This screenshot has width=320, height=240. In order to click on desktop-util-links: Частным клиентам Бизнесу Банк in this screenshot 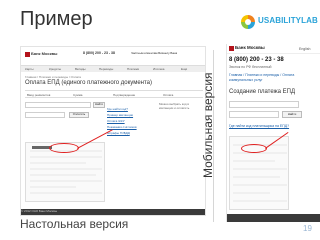, I will do `click(154, 53)`.